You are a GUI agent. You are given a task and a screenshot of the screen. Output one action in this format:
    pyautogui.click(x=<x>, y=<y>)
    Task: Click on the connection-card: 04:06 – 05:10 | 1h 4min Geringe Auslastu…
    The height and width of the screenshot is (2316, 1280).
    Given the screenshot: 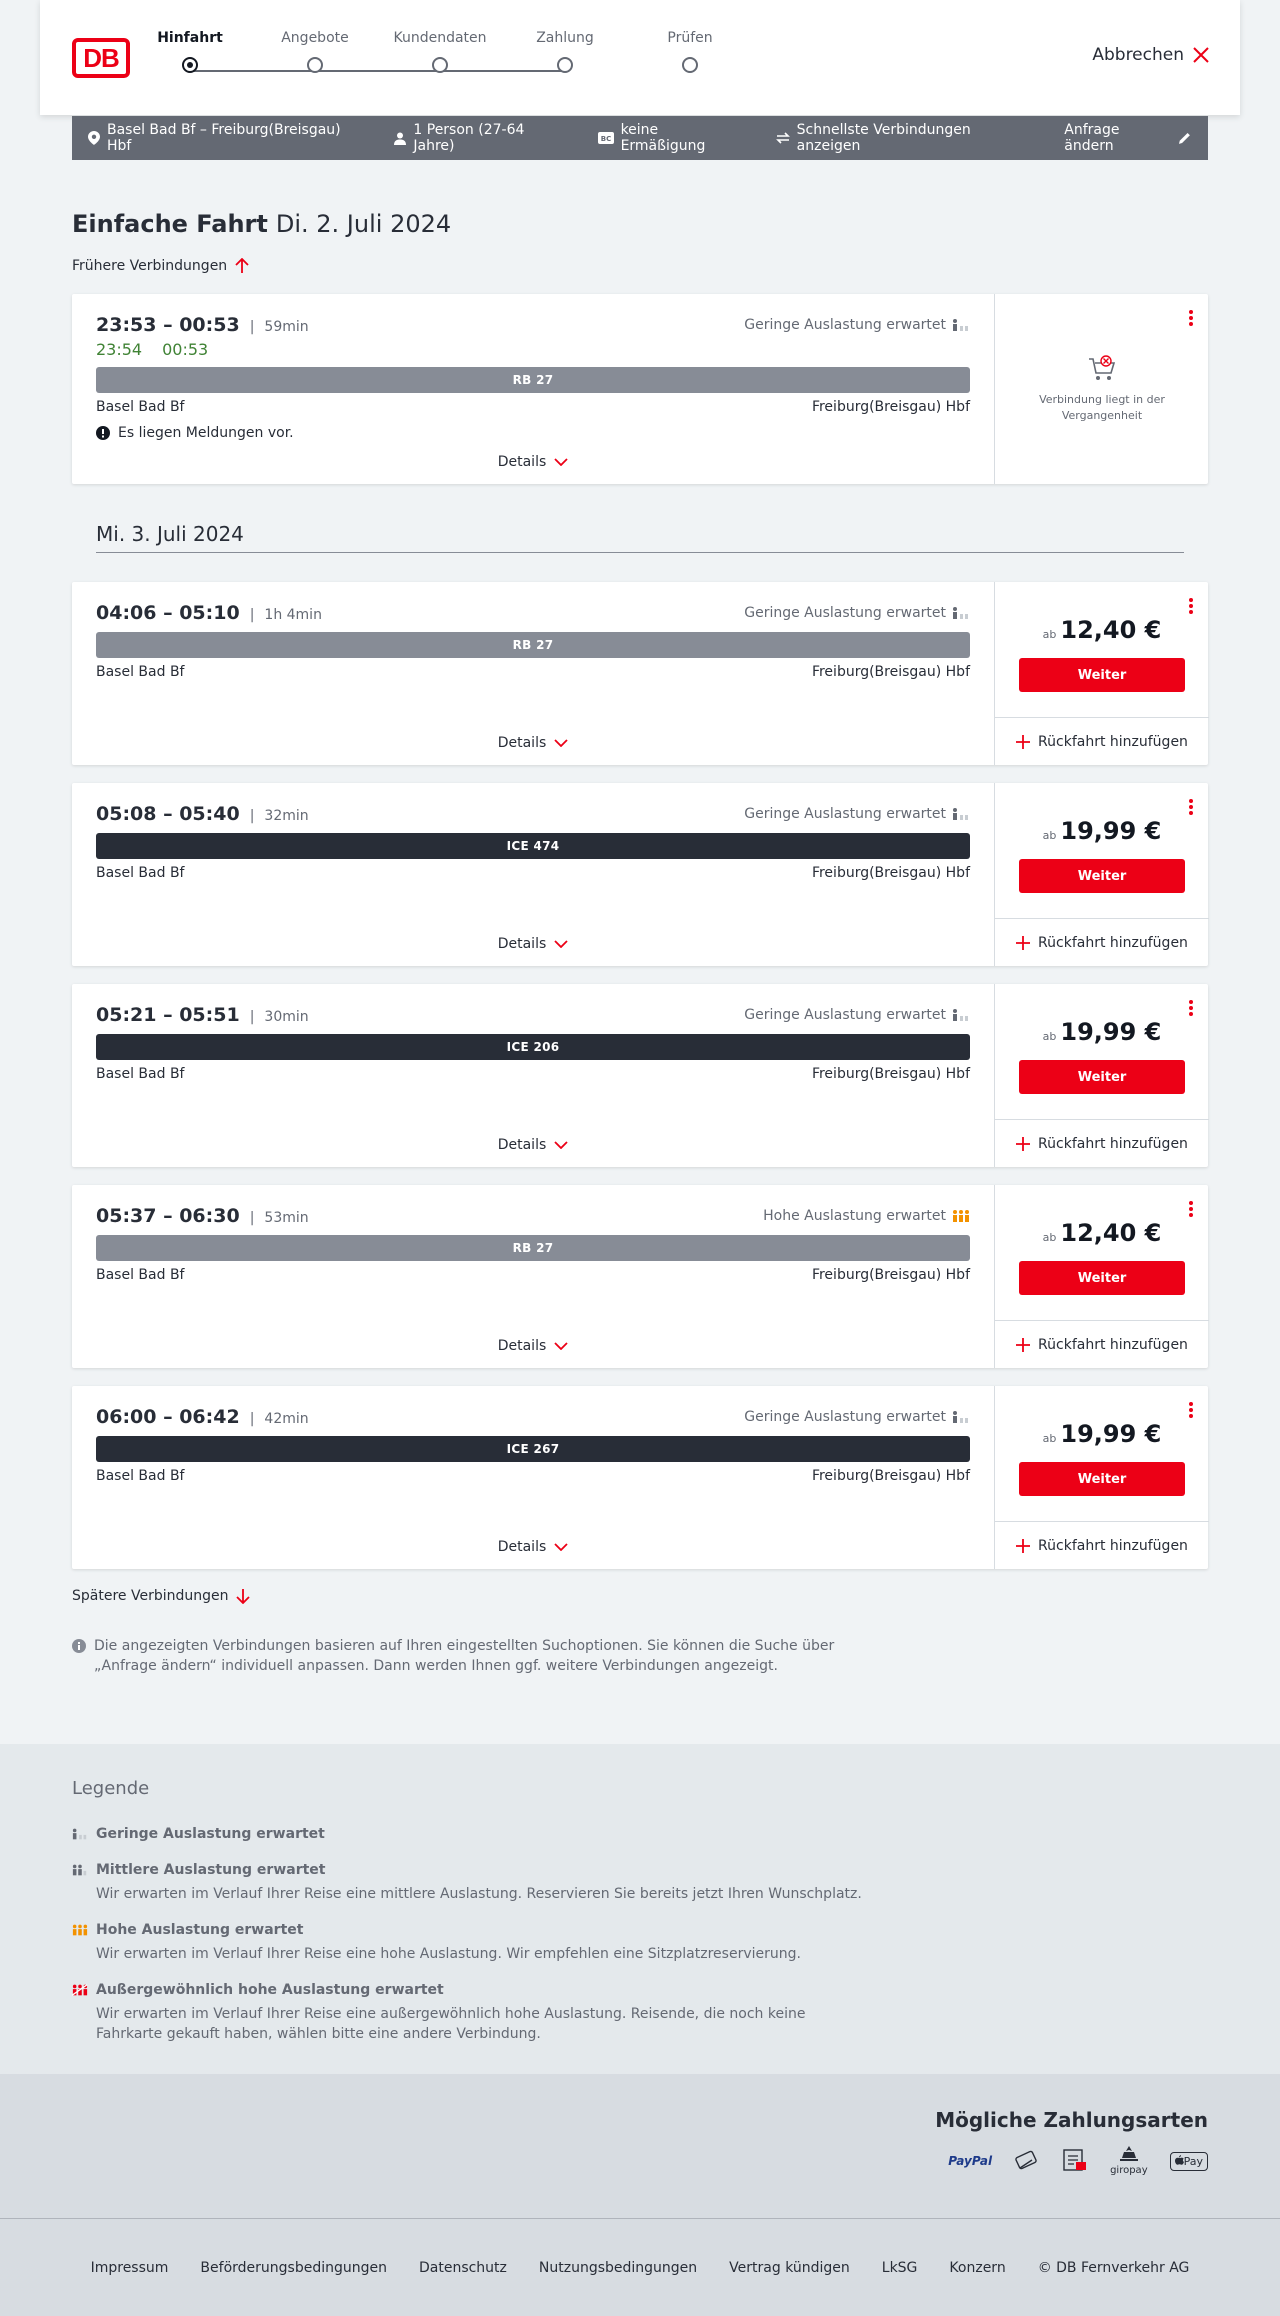 What is the action you would take?
    pyautogui.click(x=640, y=673)
    